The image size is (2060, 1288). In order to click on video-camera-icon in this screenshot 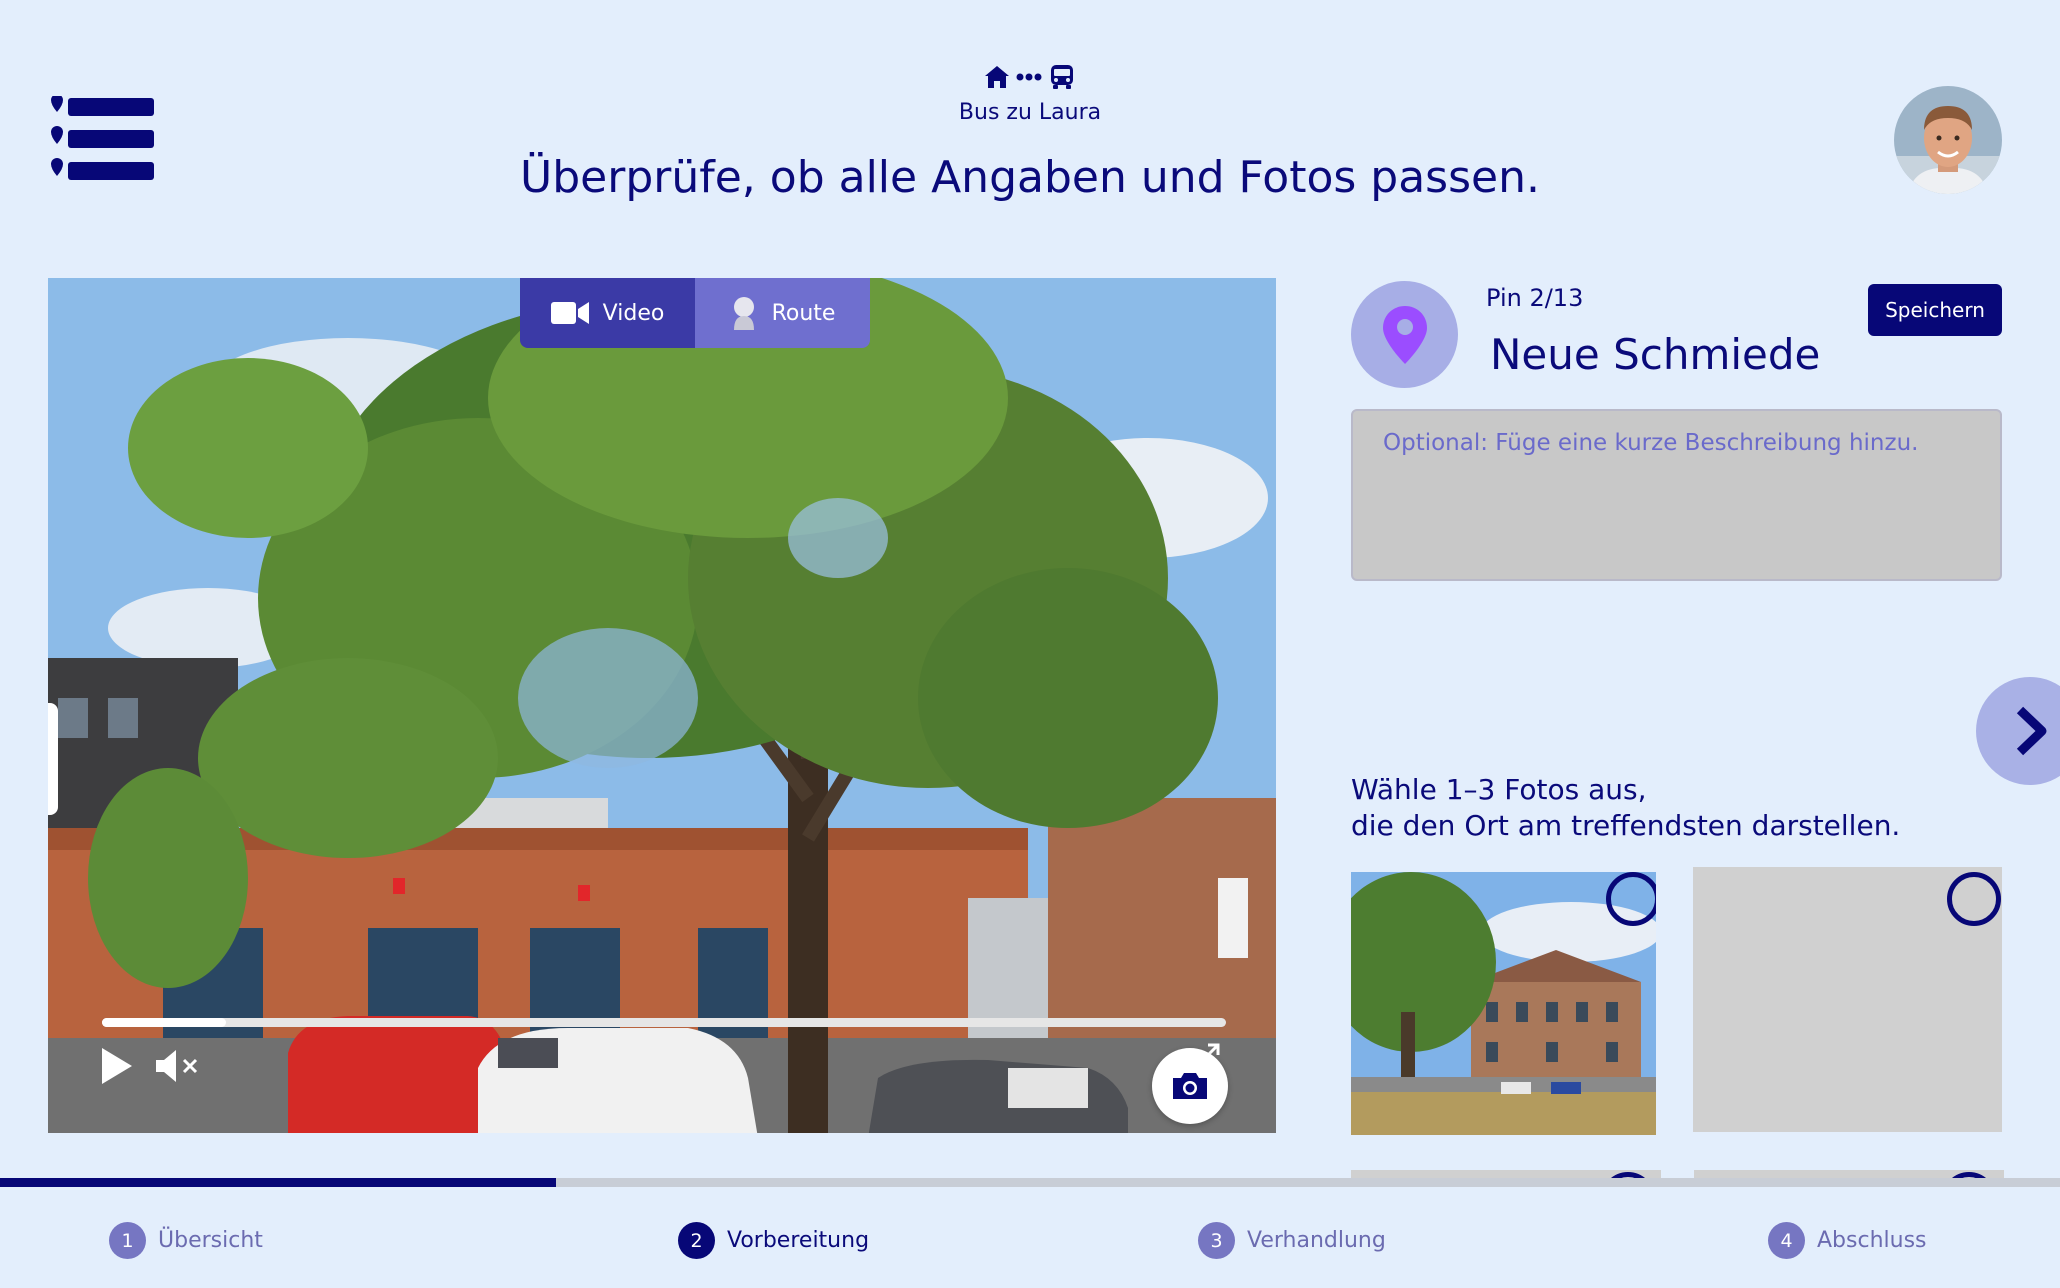, I will do `click(569, 313)`.